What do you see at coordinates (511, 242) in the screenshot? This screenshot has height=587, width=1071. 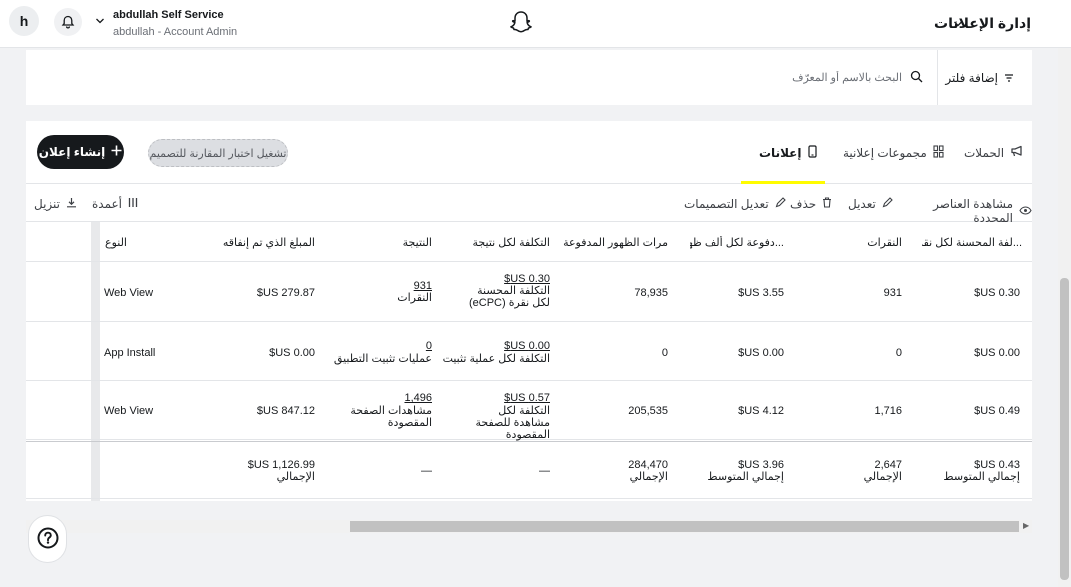 I see `header-cost-per-result: التكلفة لكل نتيجة` at bounding box center [511, 242].